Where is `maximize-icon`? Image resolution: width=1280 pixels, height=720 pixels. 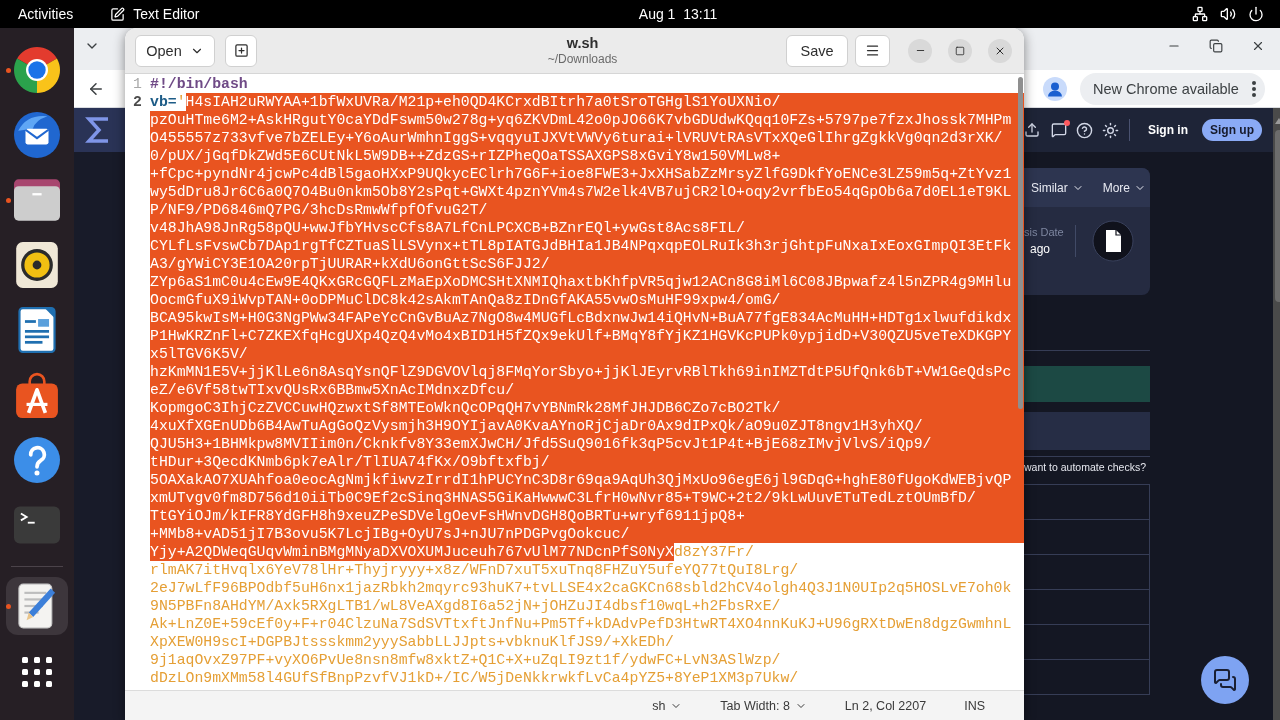
maximize-icon is located at coordinates (960, 50).